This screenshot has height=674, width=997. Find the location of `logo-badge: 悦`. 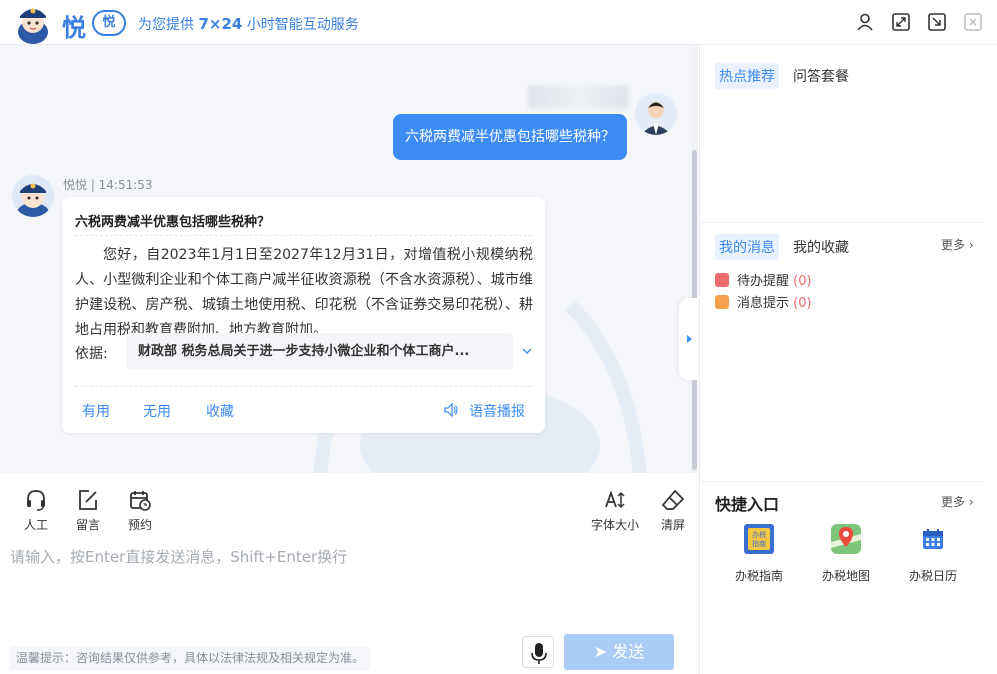

logo-badge: 悦 is located at coordinates (109, 23).